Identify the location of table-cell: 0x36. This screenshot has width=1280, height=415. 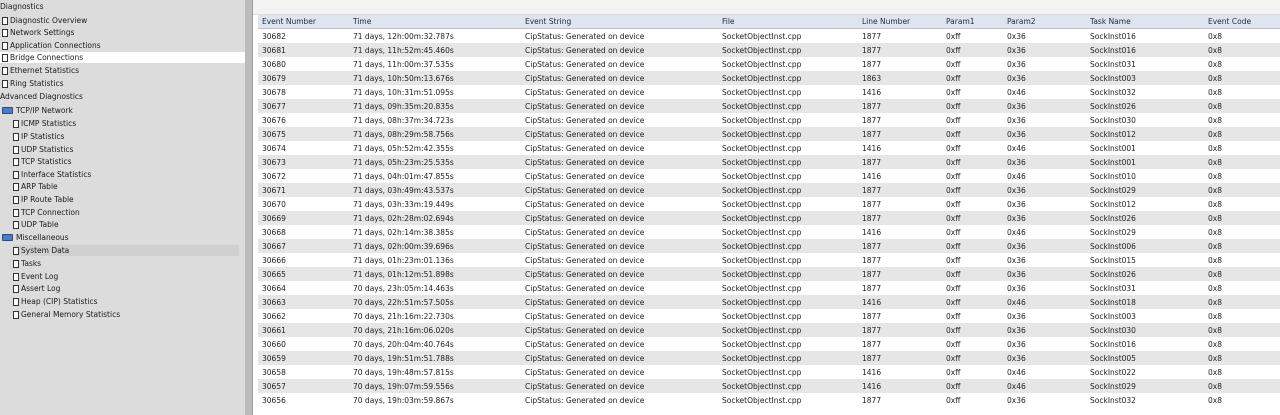
(1044, 64).